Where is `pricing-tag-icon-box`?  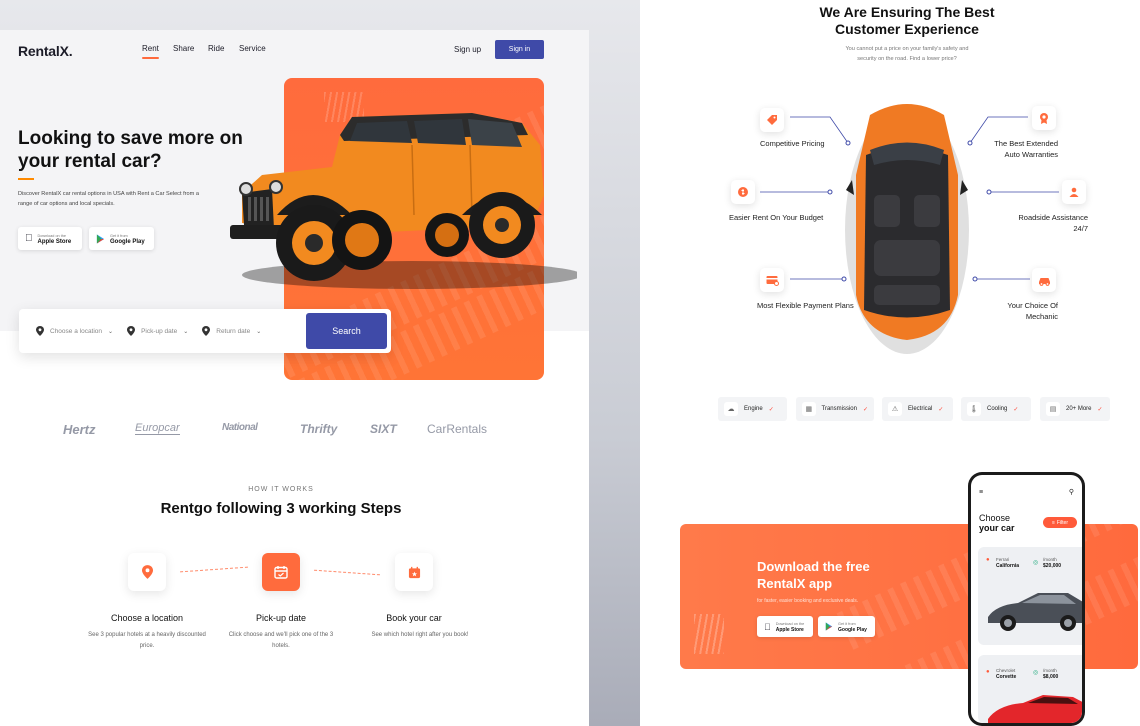
pricing-tag-icon-box is located at coordinates (772, 120).